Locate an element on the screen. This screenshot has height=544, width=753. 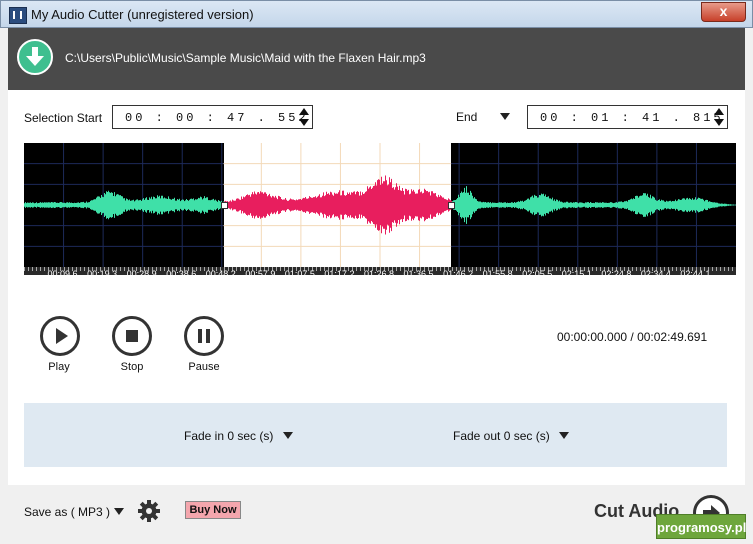
fade-bar: Fade in 0 sec (s) Fade out 0 sec (s) is located at coordinates (375, 435).